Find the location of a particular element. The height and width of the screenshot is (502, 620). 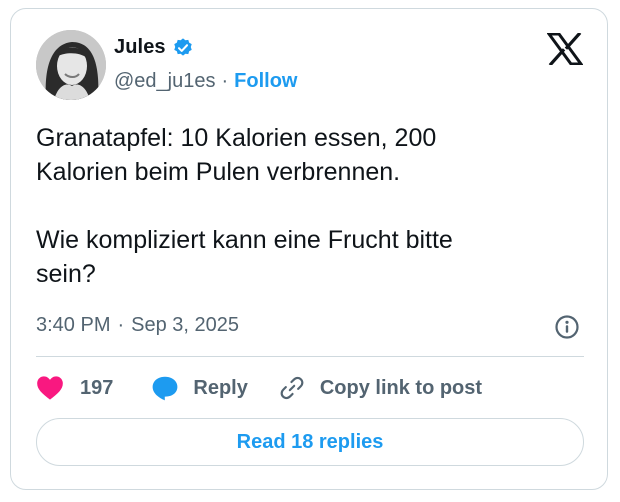

x-logo-icon is located at coordinates (565, 49).